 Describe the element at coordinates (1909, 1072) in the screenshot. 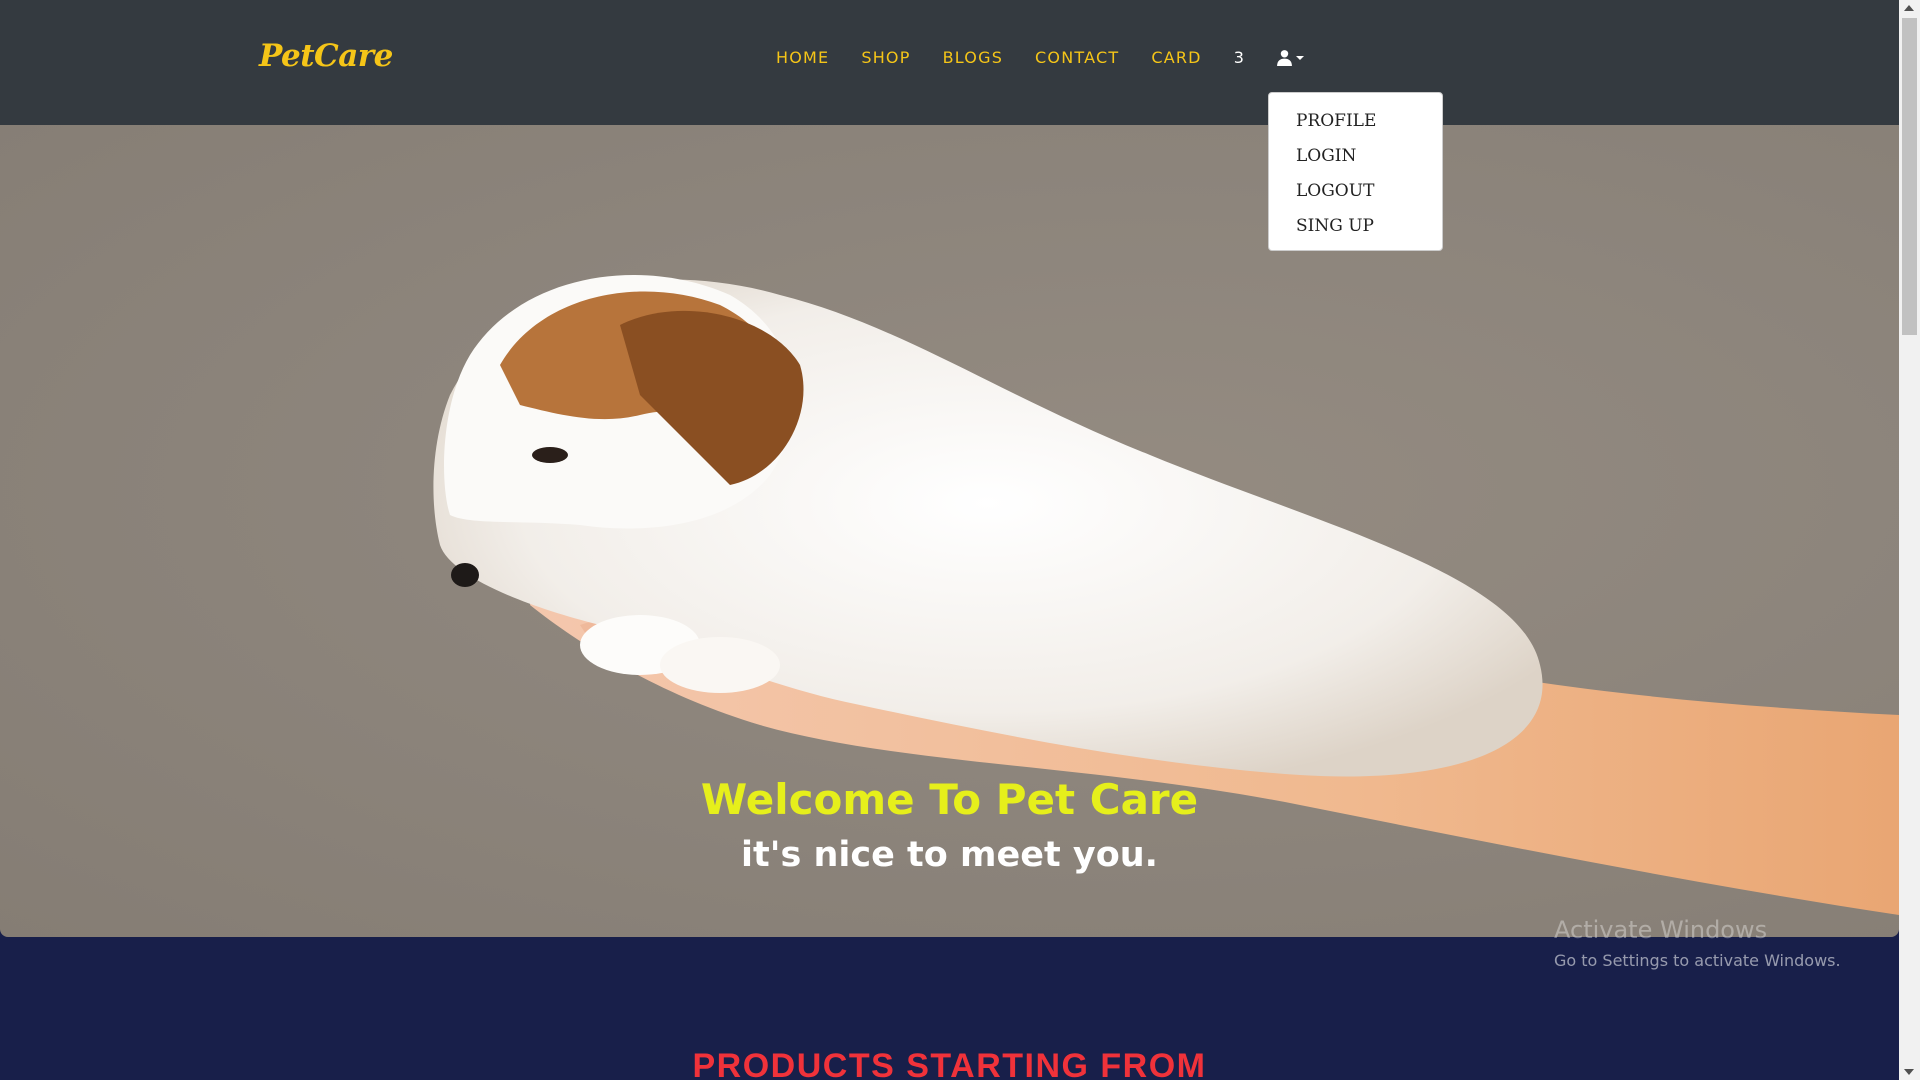

I see `scroll-down-arrow-icon` at that location.